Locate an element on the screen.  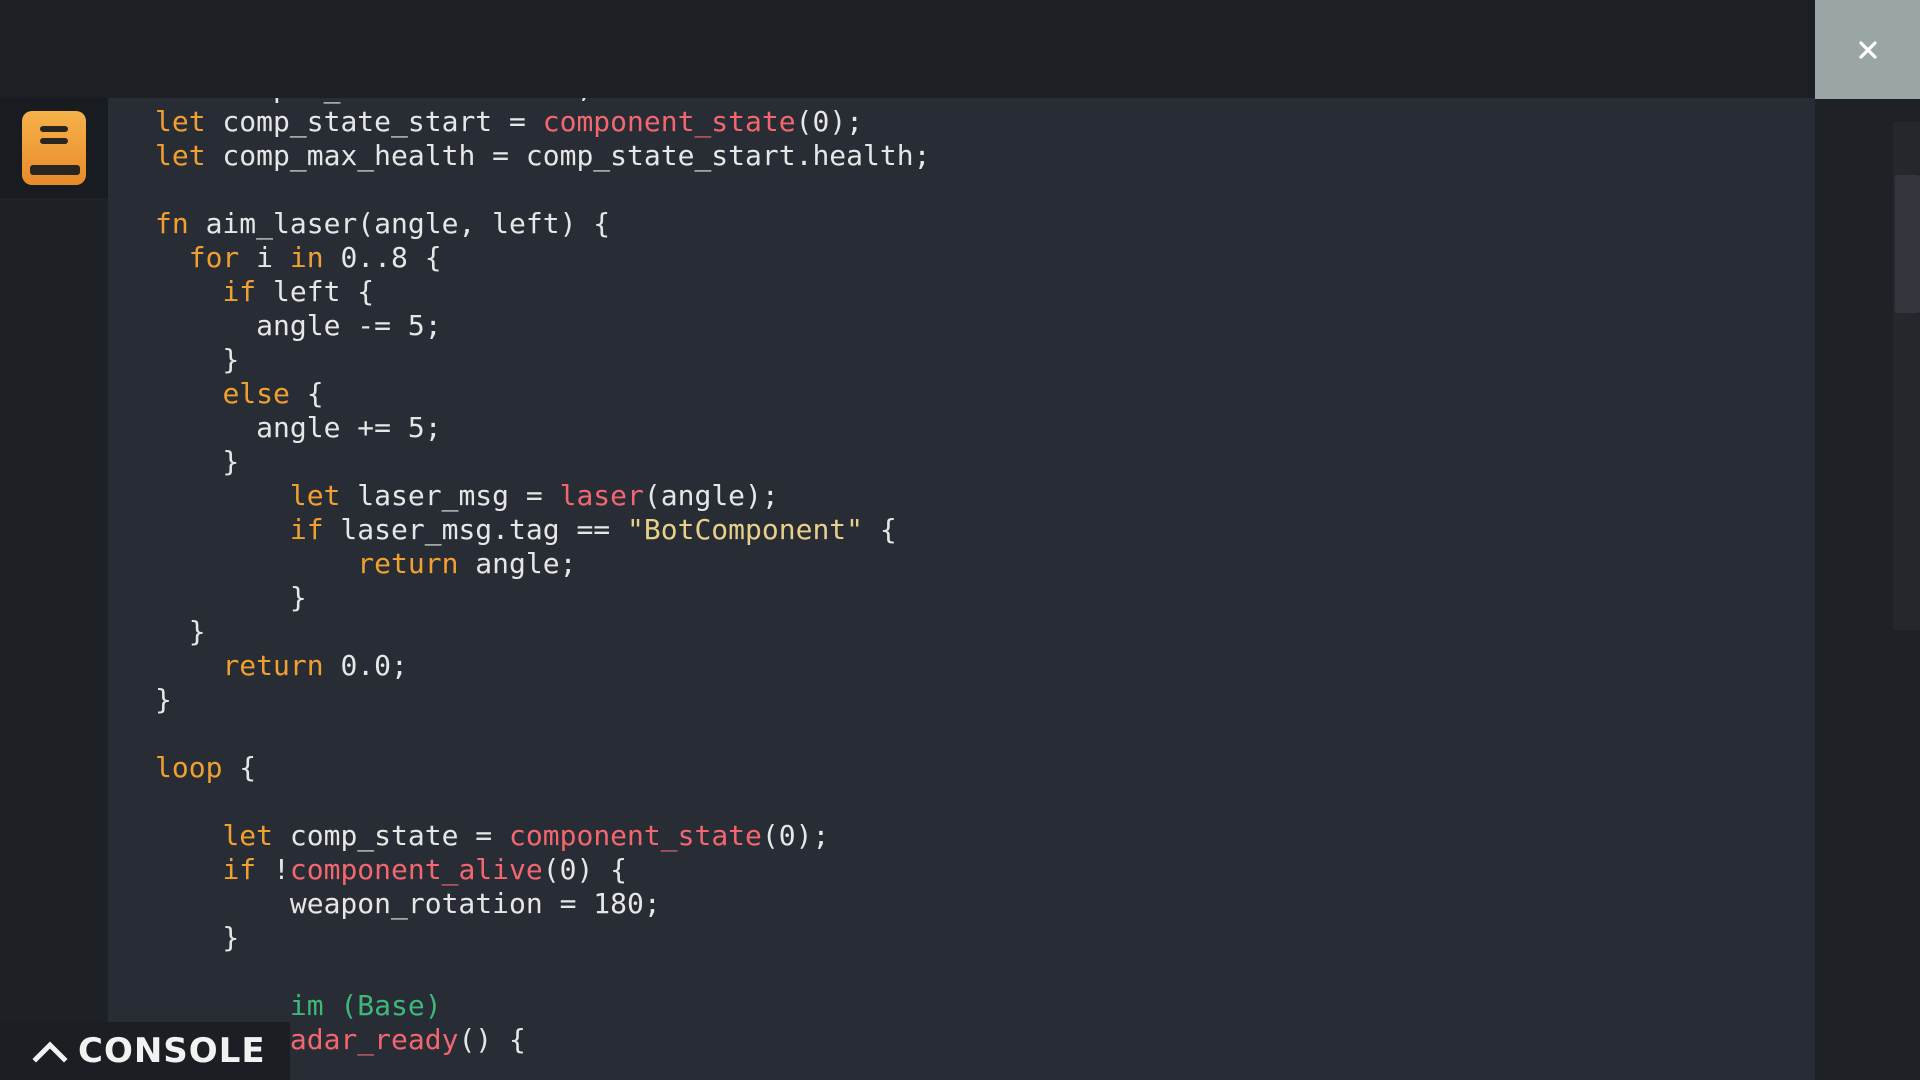
close-icon is located at coordinates (1867, 49).